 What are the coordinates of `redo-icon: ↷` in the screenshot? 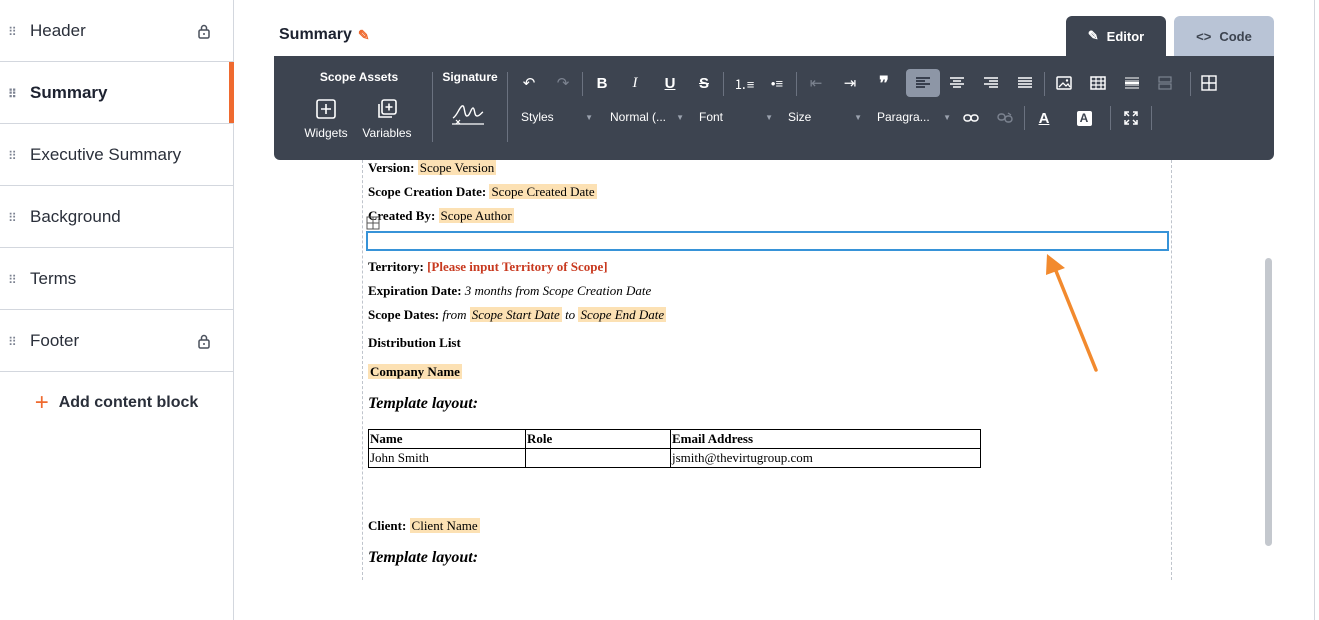 It's located at (563, 83).